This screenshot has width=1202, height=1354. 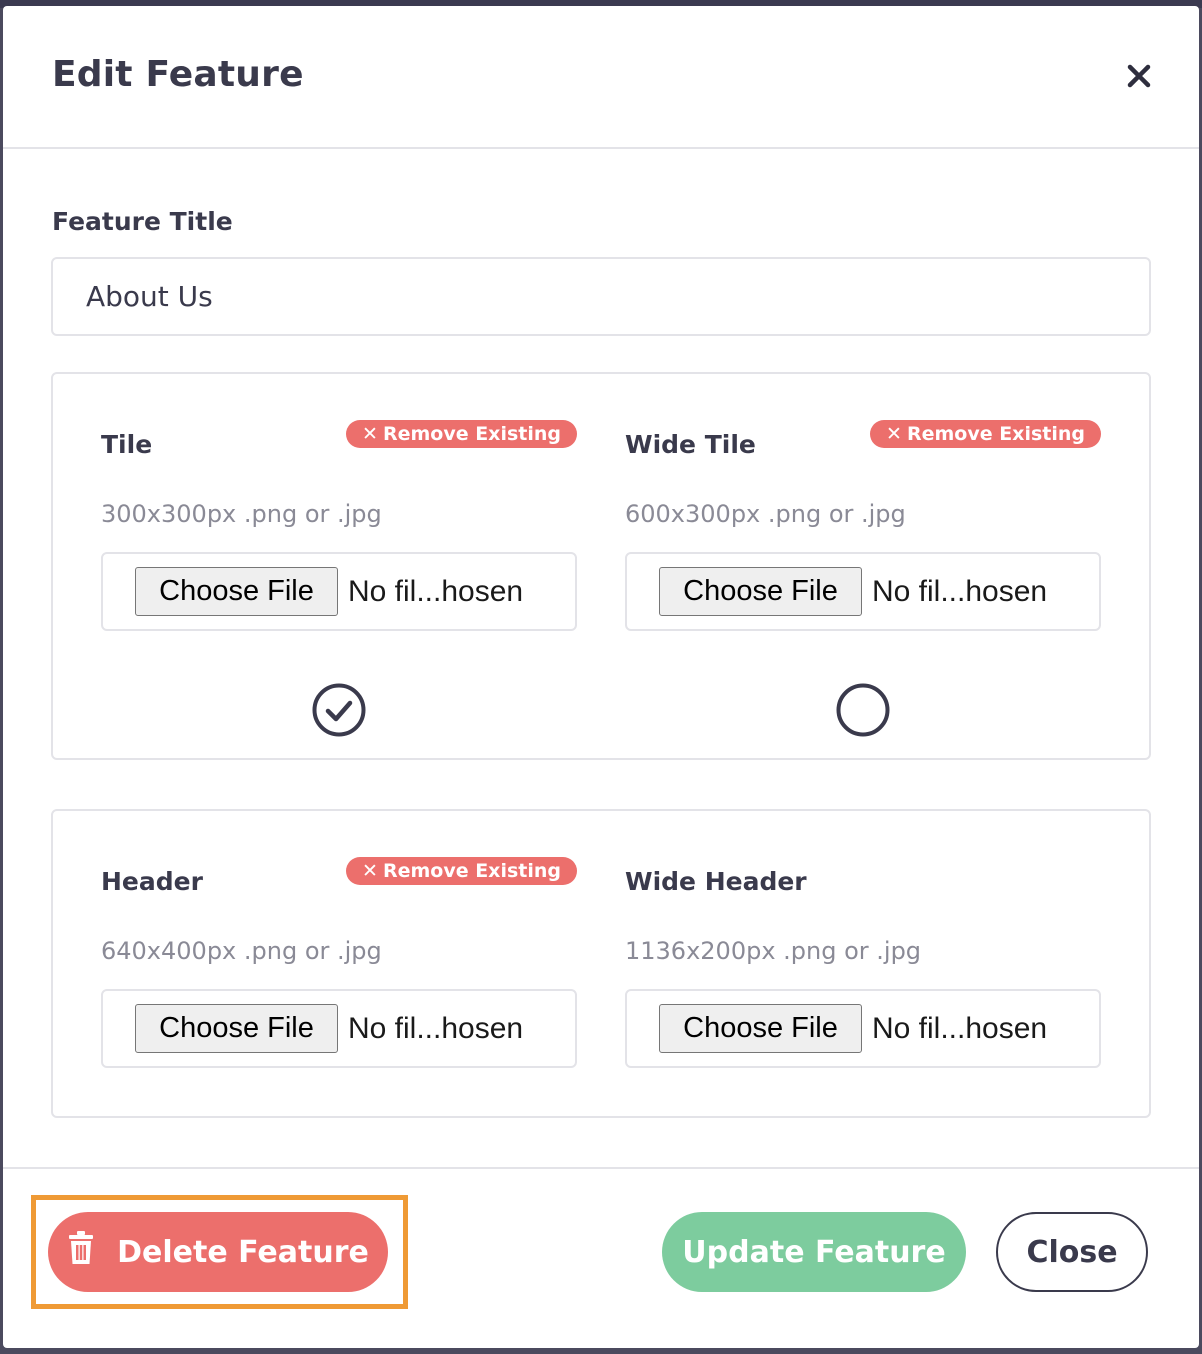 What do you see at coordinates (1072, 1252) in the screenshot?
I see `close-button: Close` at bounding box center [1072, 1252].